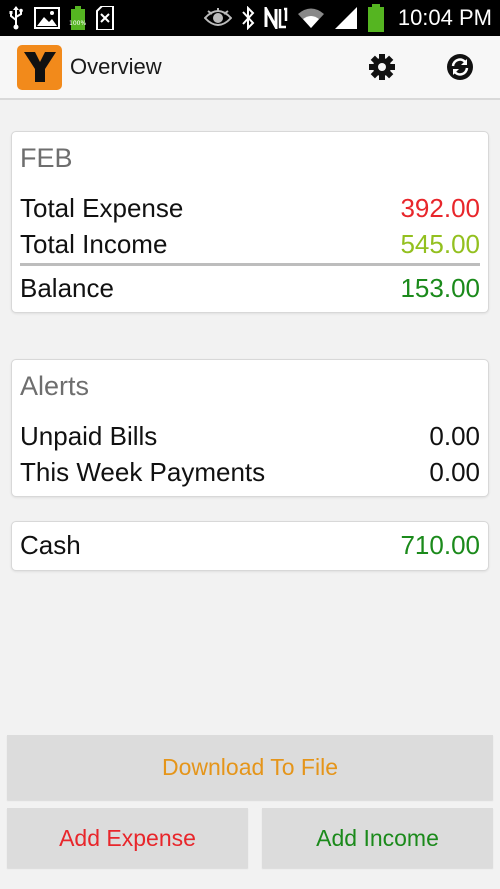 The image size is (500, 889). I want to click on nfc-icon, so click(276, 18).